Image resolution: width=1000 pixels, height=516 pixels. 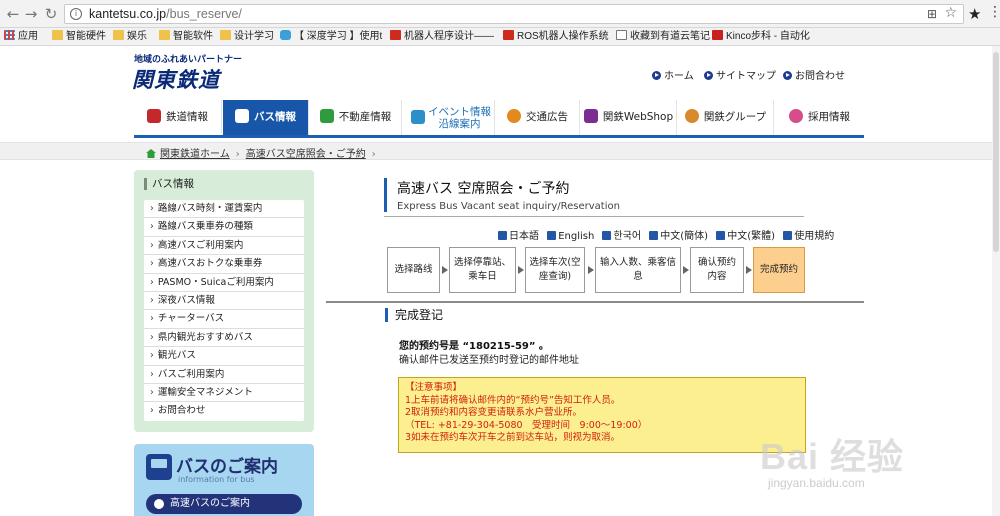 I want to click on train-icon, so click(x=154, y=116).